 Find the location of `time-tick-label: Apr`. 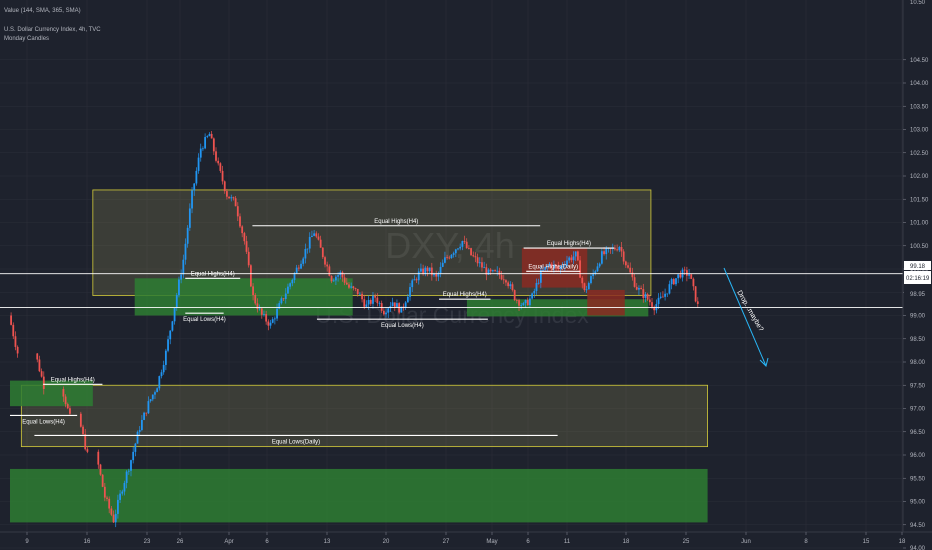

time-tick-label: Apr is located at coordinates (228, 542).